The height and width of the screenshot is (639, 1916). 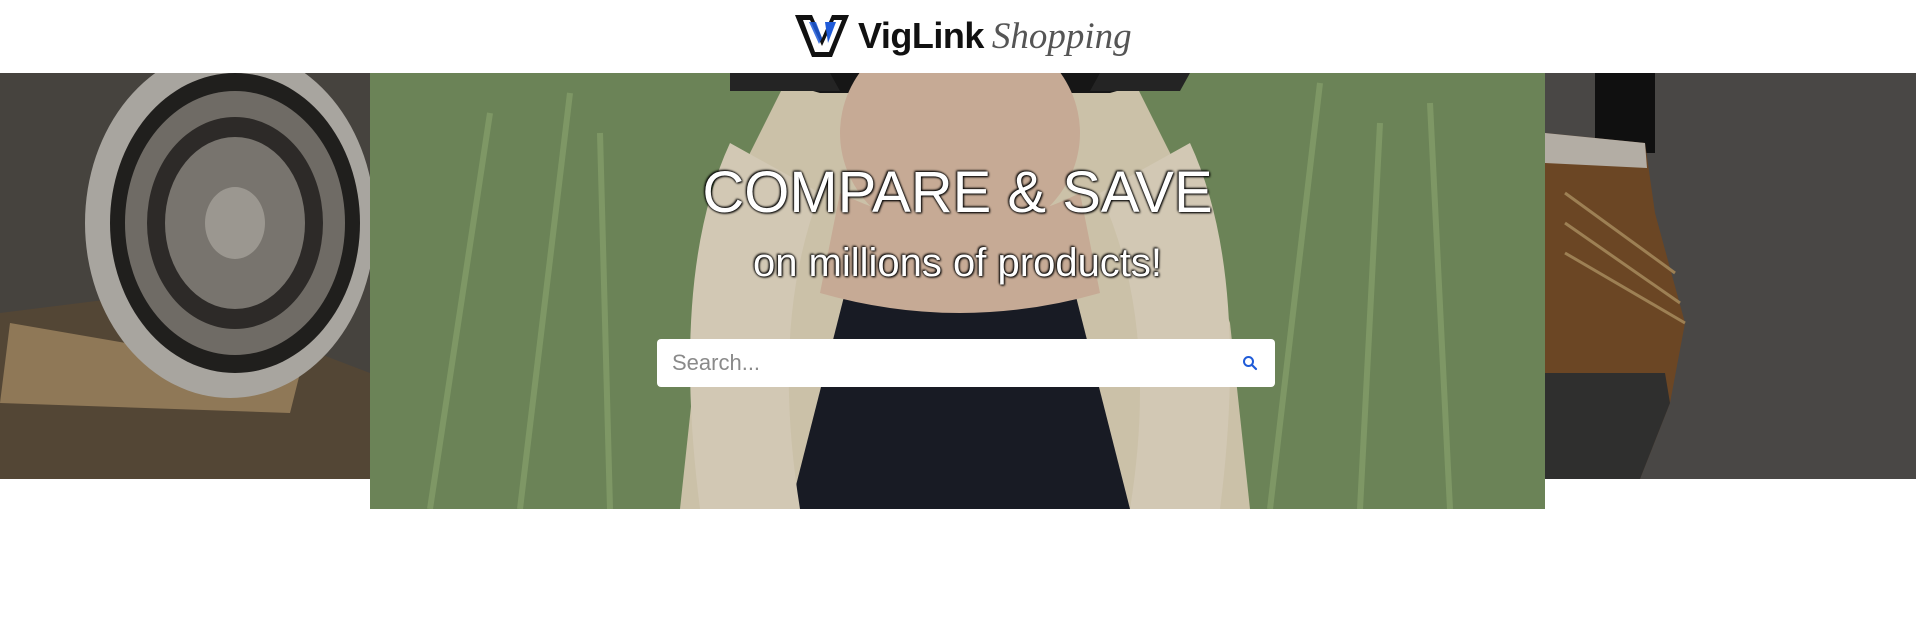 What do you see at coordinates (1061, 36) in the screenshot?
I see `logo-sub-text: Shopping` at bounding box center [1061, 36].